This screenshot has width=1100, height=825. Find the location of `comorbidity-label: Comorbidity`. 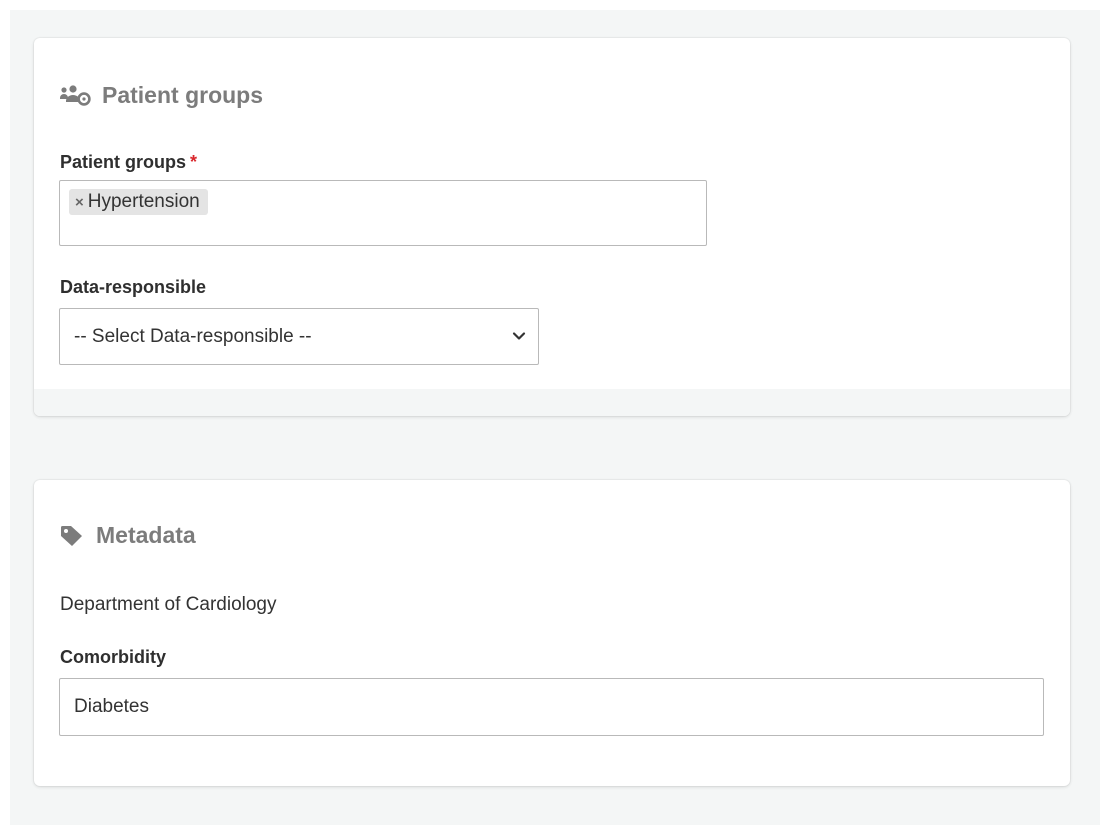

comorbidity-label: Comorbidity is located at coordinates (113, 657).